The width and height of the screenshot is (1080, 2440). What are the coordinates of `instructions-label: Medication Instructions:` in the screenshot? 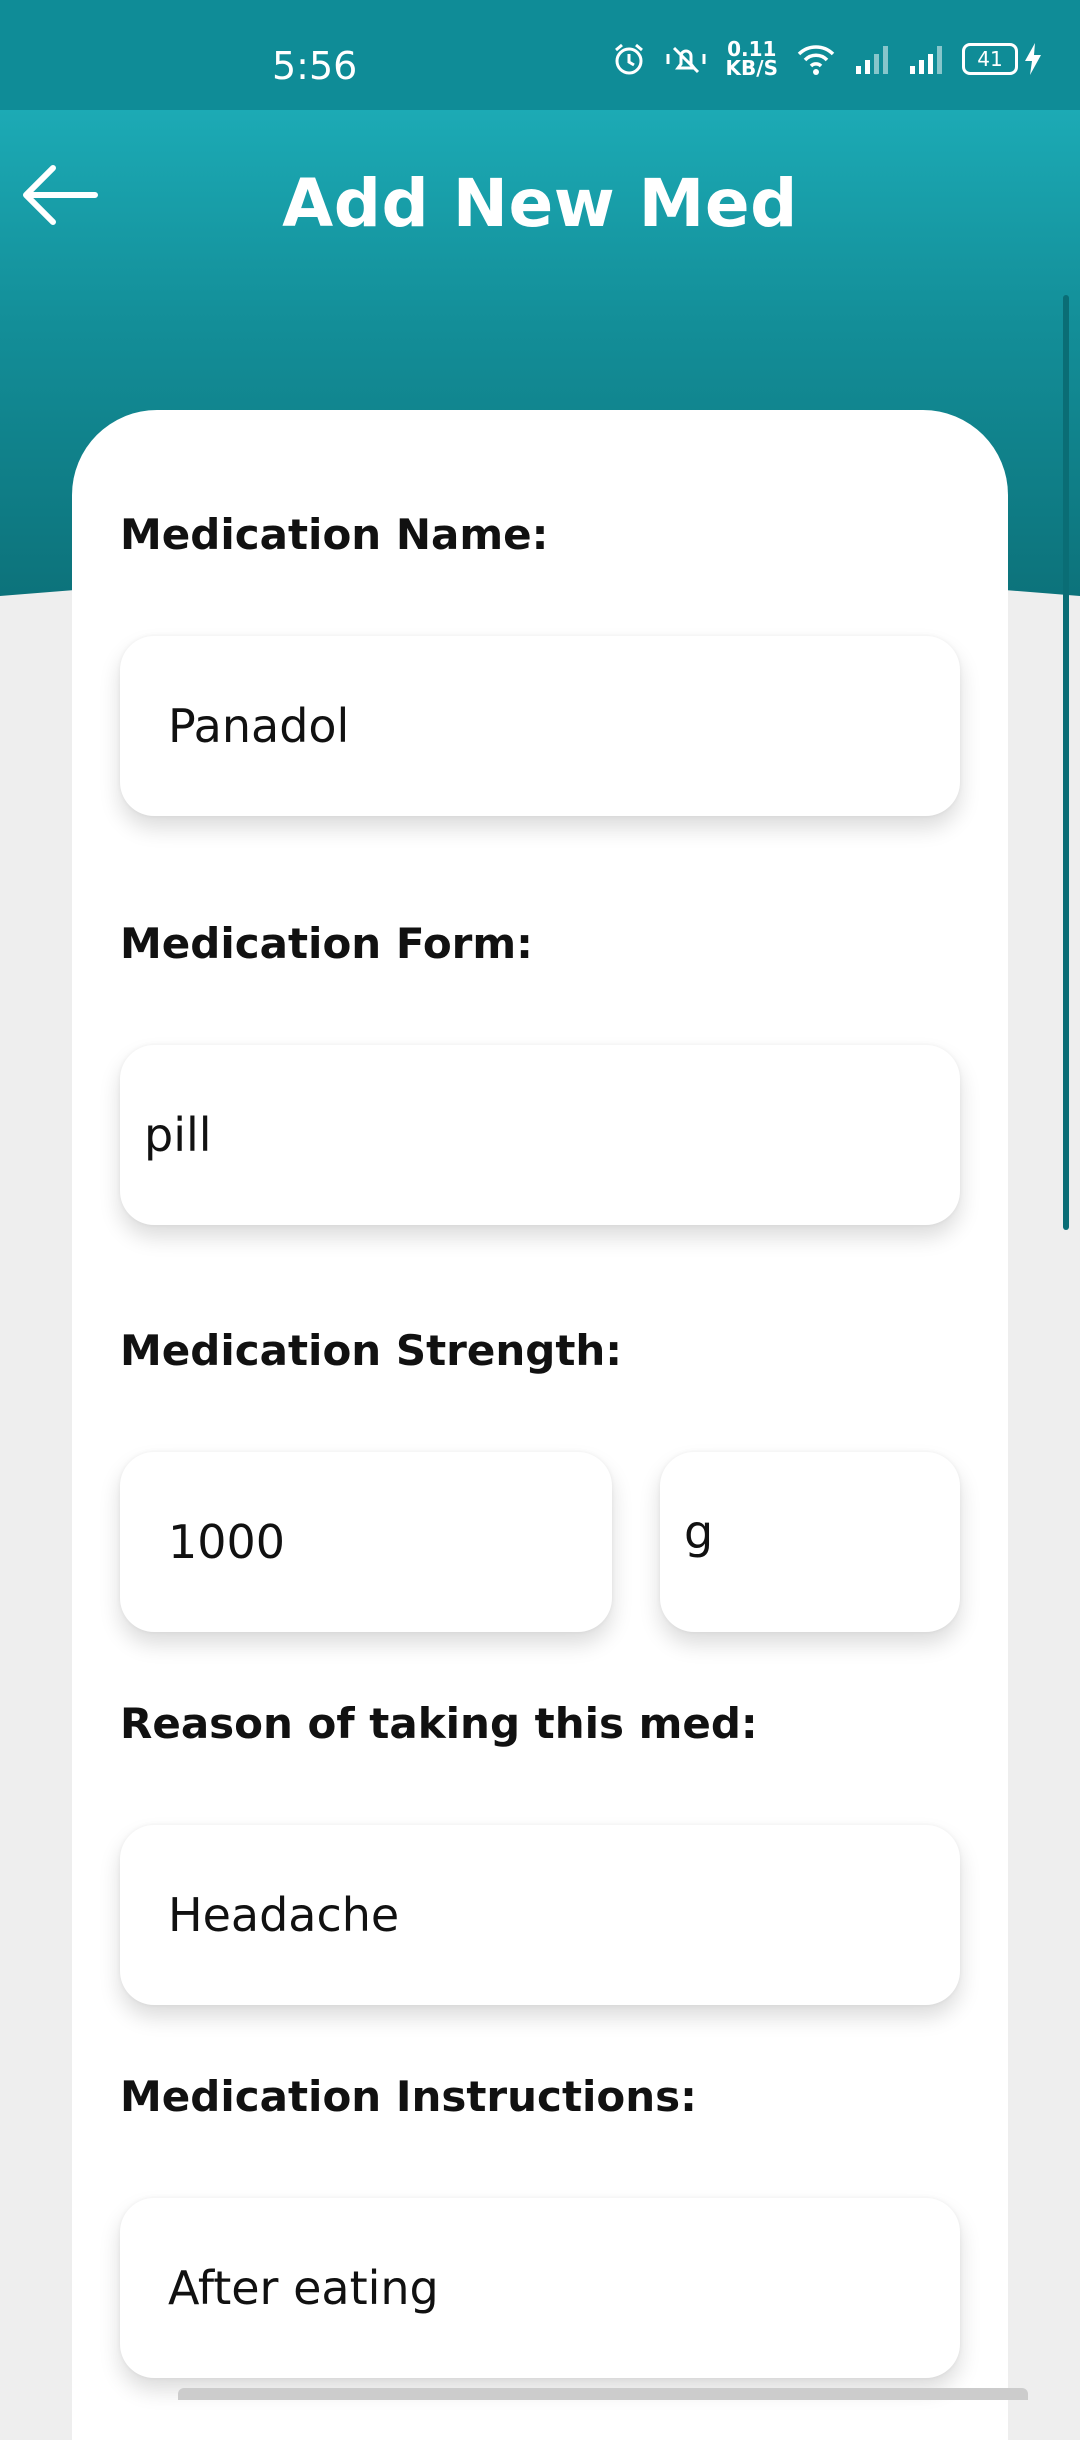 It's located at (408, 2096).